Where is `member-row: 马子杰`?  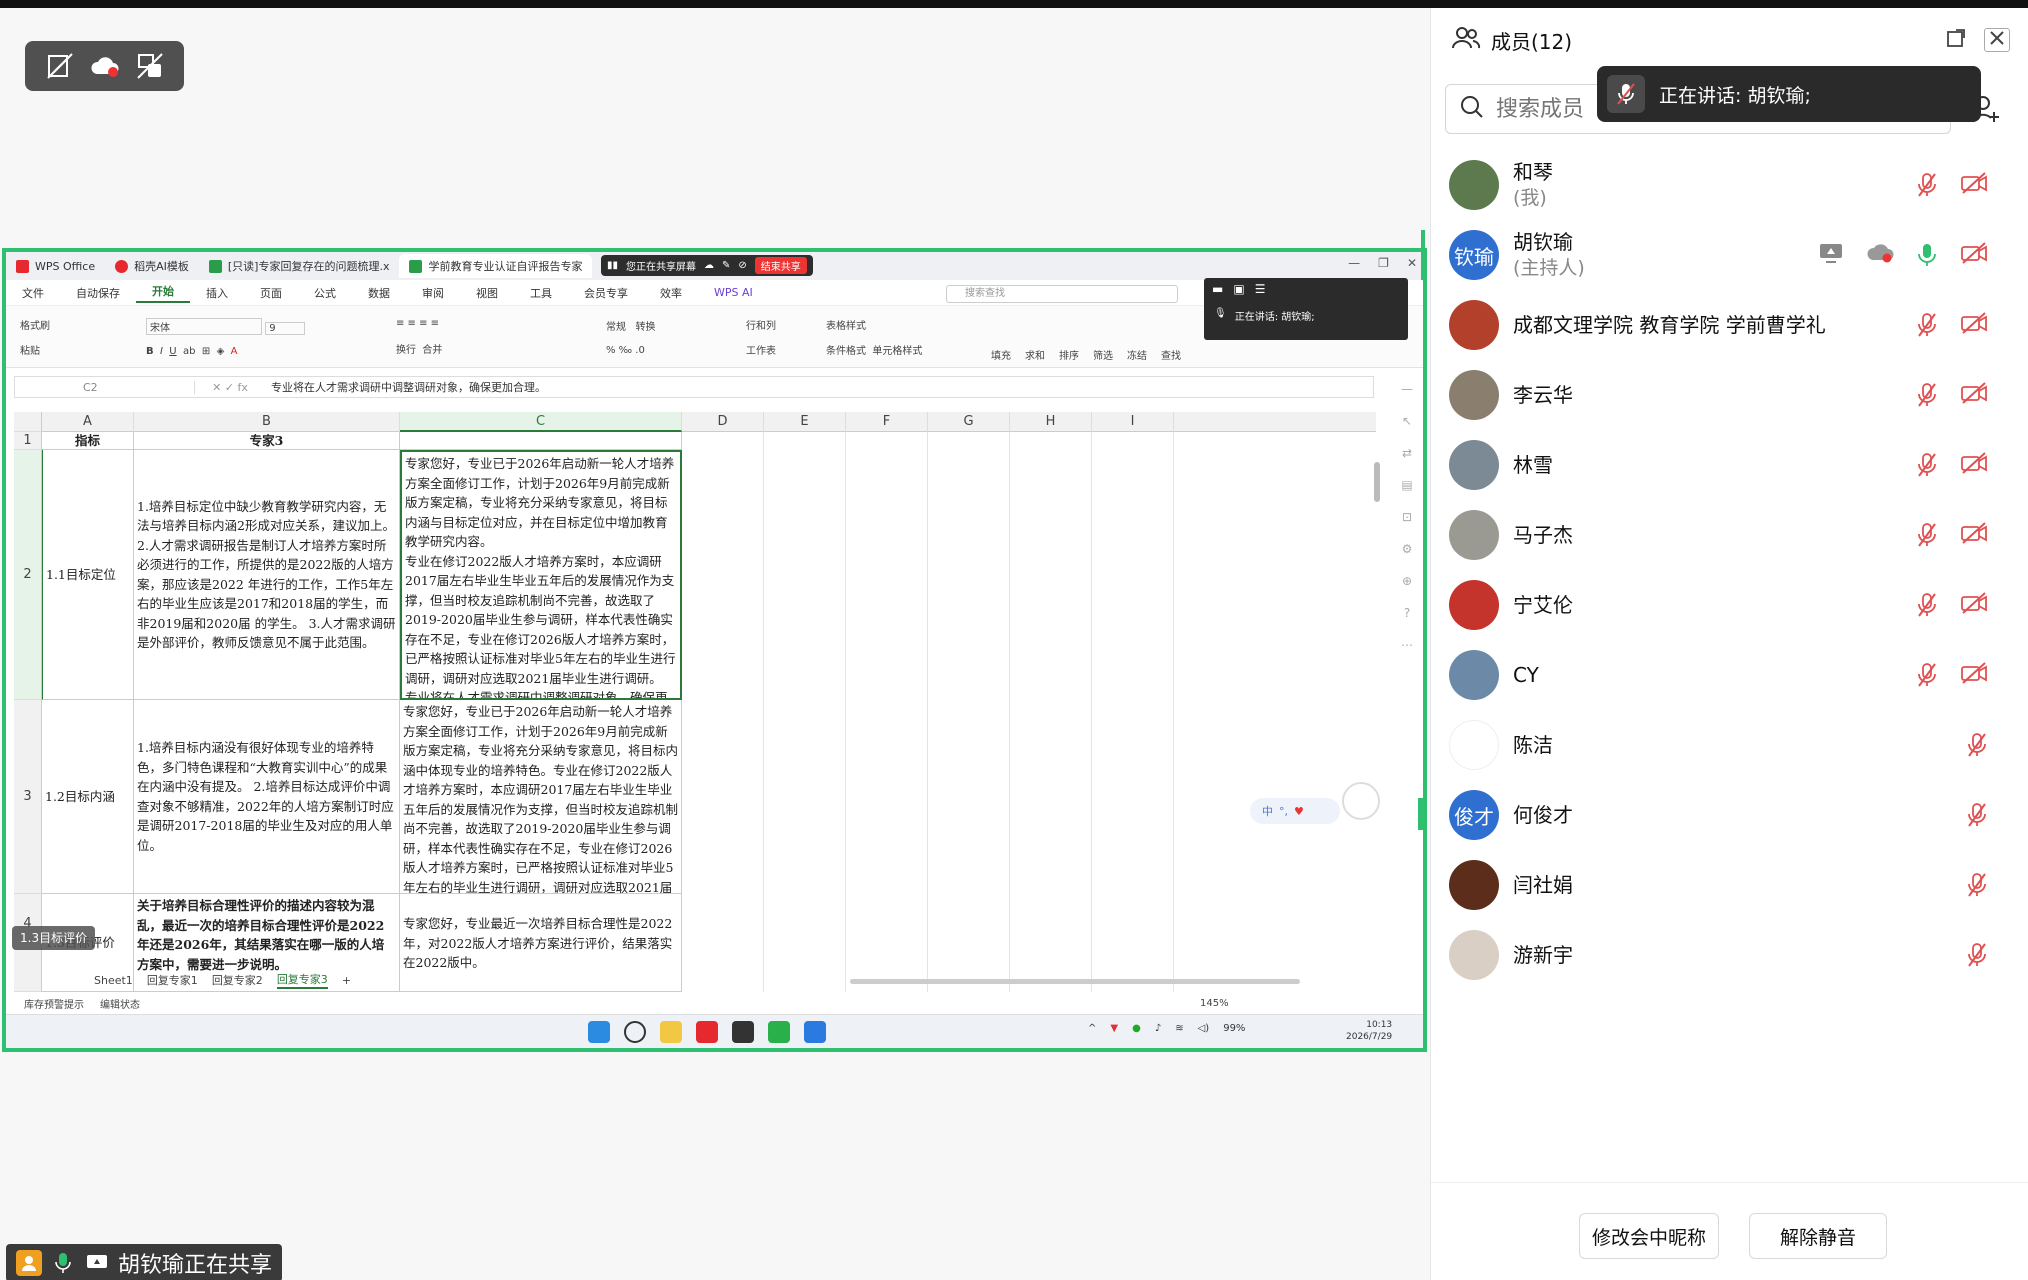
member-row: 马子杰 is located at coordinates (1729, 535).